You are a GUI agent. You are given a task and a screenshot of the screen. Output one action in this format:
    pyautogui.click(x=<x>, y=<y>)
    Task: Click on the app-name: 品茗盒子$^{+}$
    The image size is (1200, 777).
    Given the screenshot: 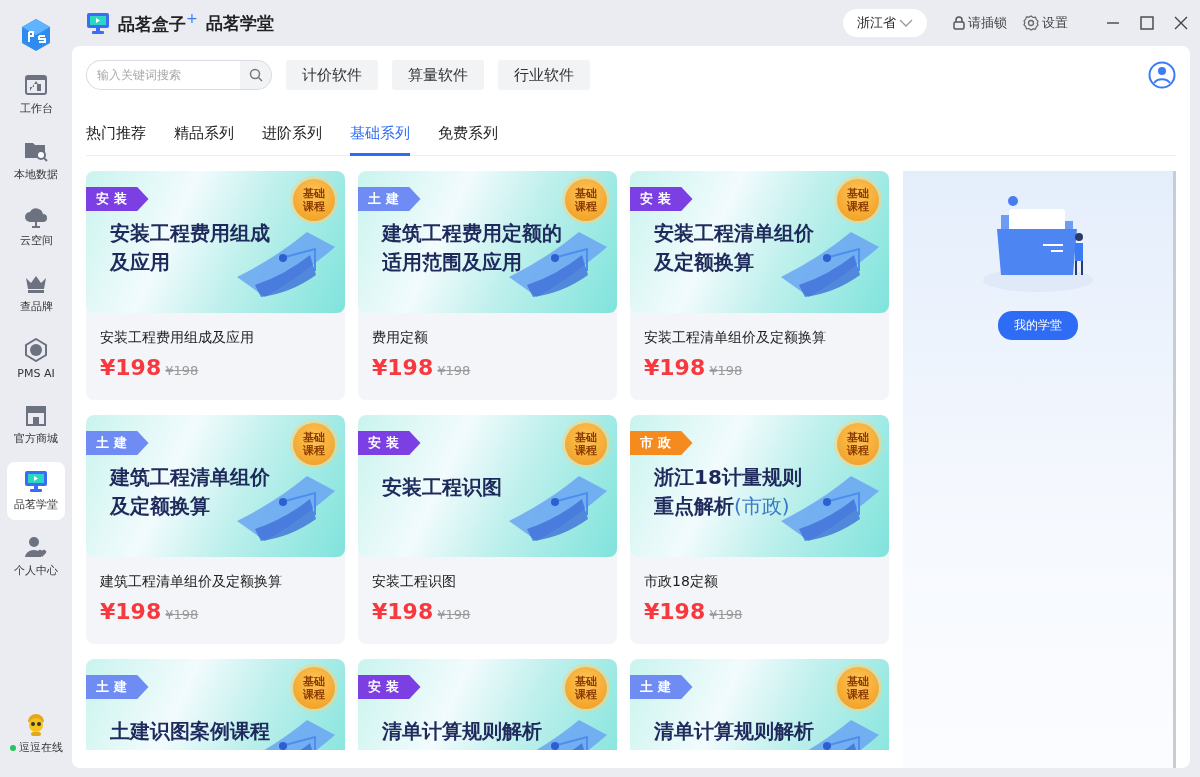 What is the action you would take?
    pyautogui.click(x=158, y=23)
    